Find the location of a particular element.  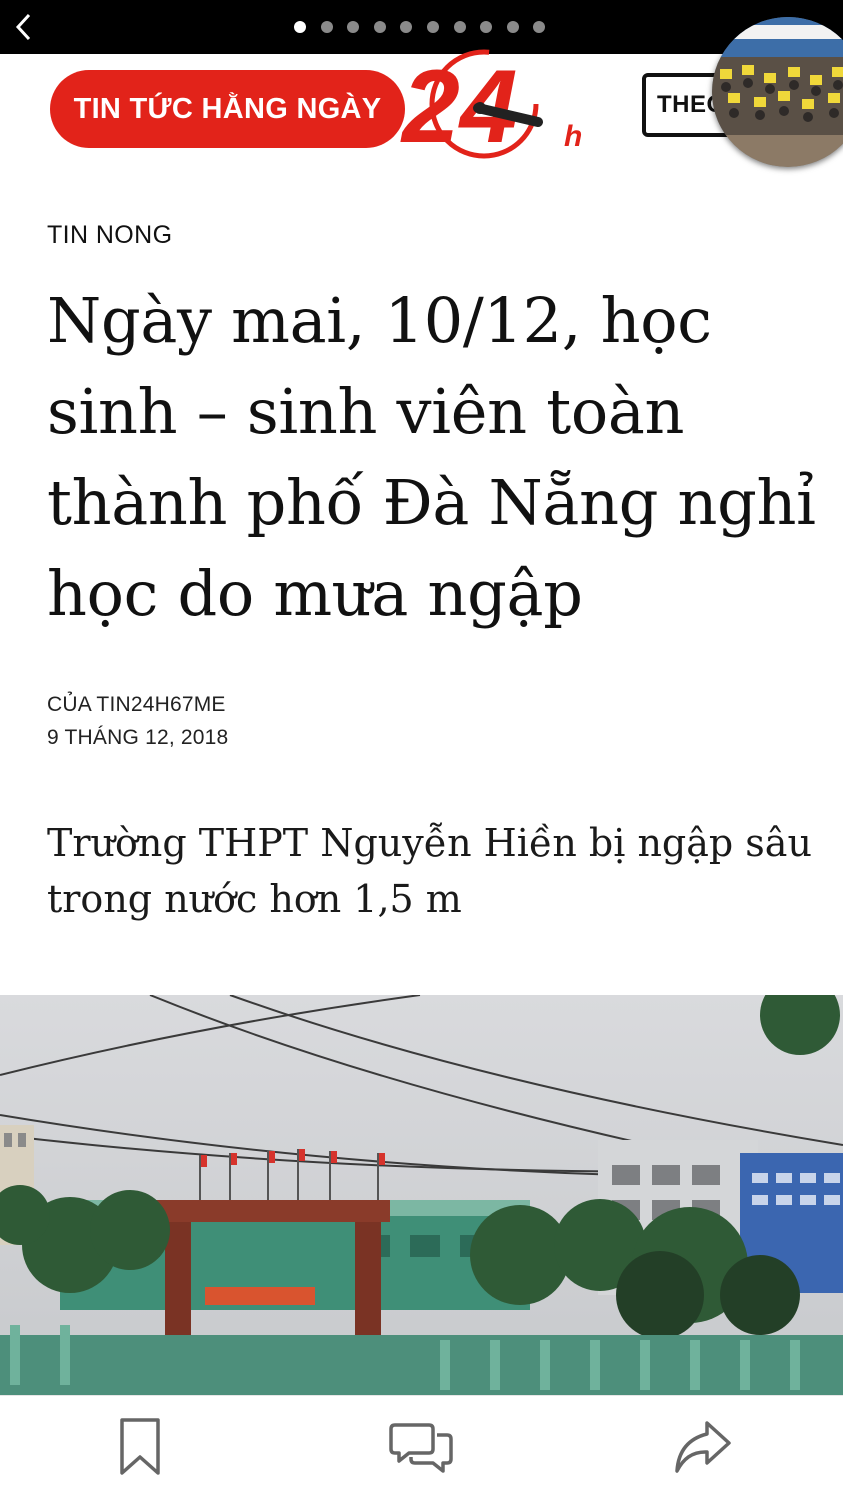

back-button is located at coordinates (23, 27).